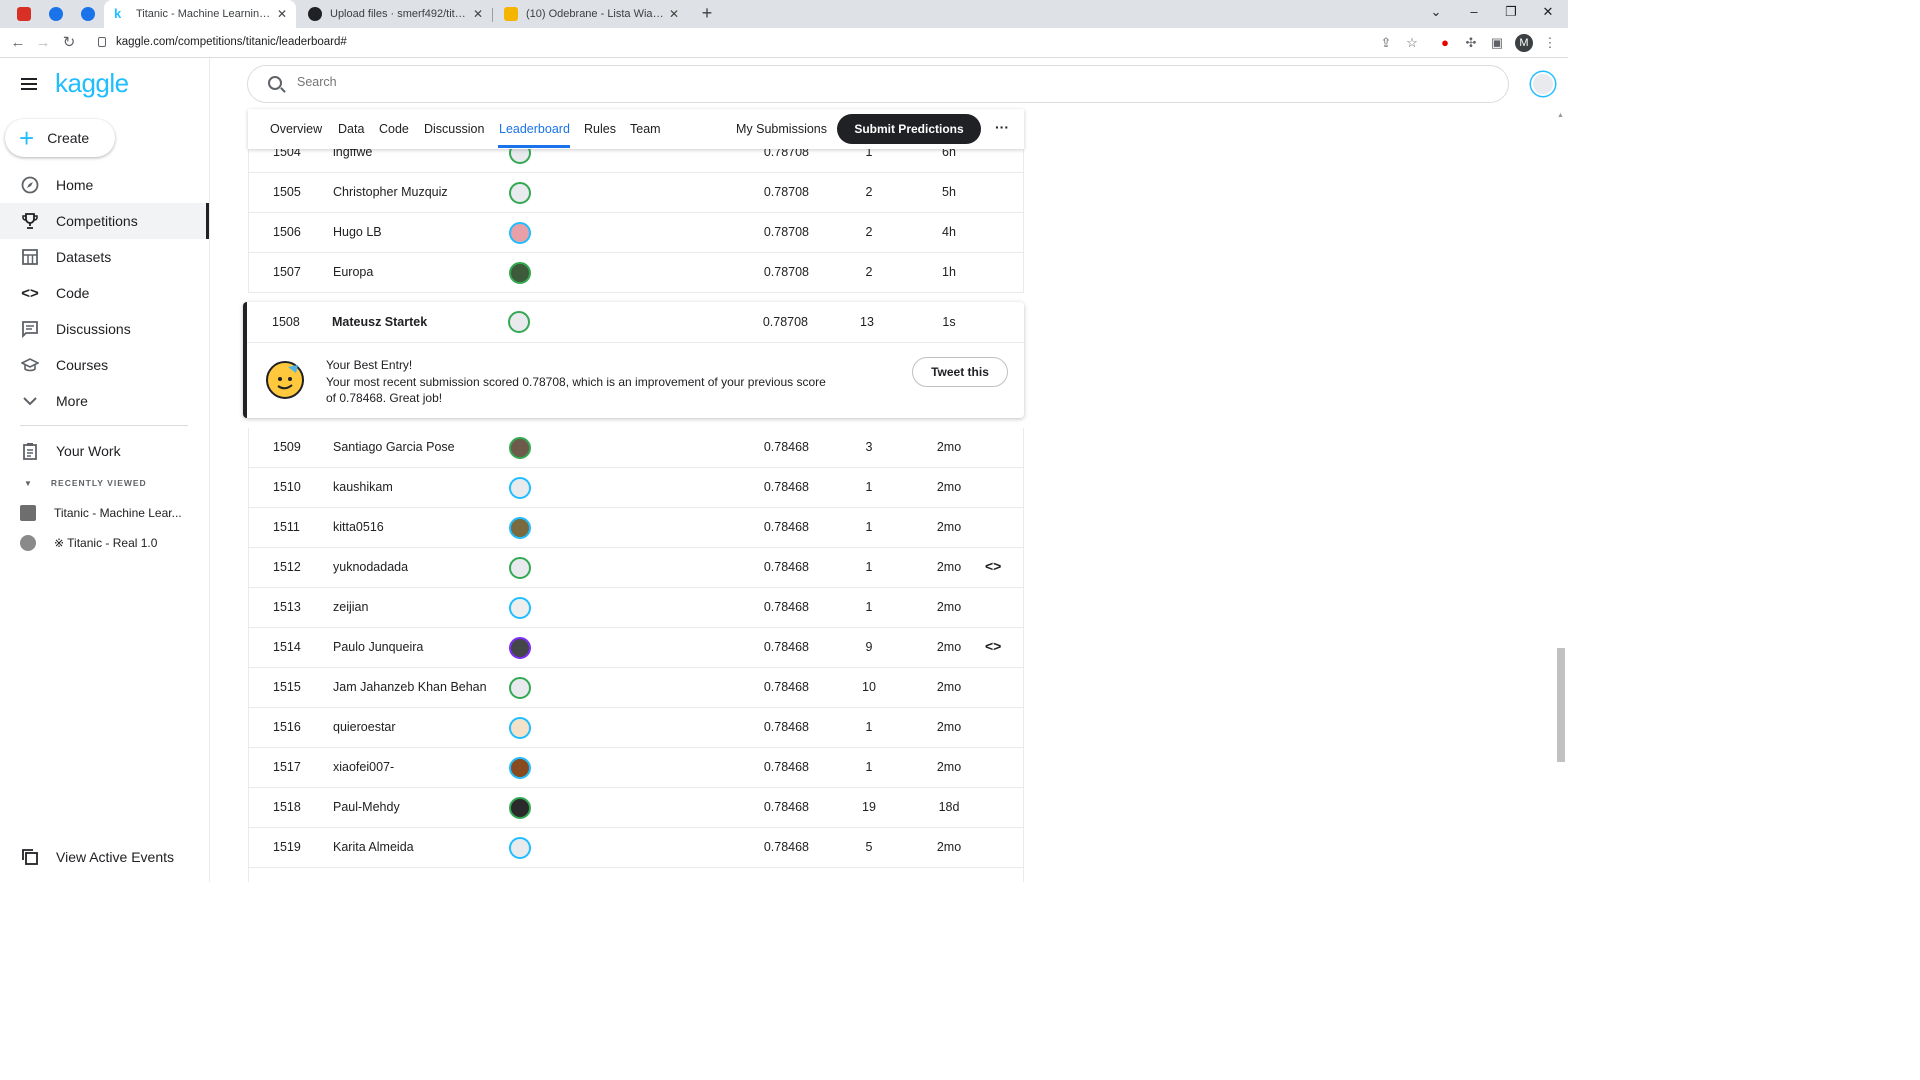  I want to click on new-tab-button: +, so click(707, 14).